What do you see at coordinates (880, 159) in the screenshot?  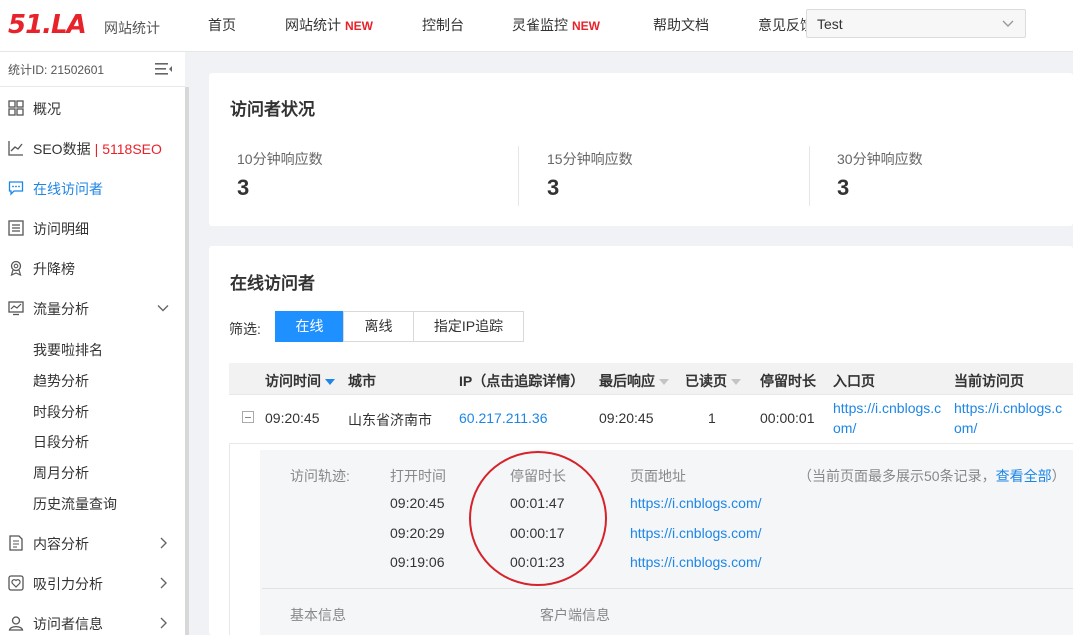 I see `metric-label: 30分钟响应数` at bounding box center [880, 159].